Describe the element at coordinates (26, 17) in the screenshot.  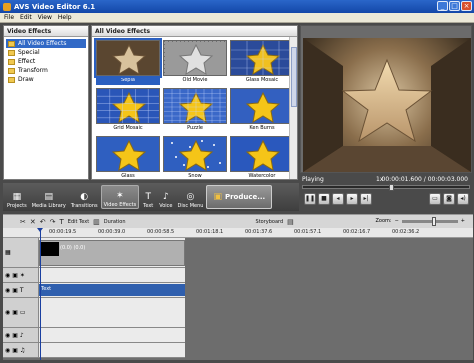
I see `menu-edit: Edit` at that location.